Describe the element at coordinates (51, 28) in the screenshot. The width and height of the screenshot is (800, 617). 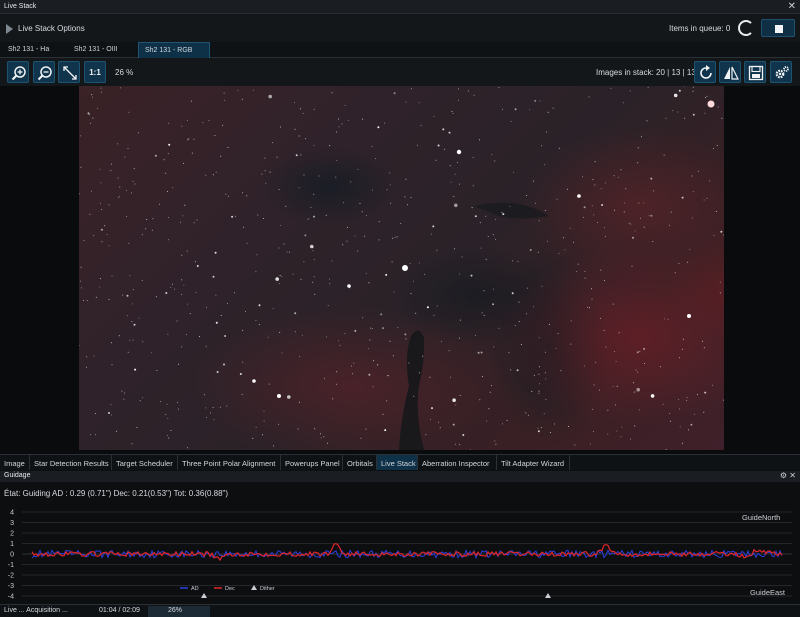
I see `live-stack-options-label: Live Stack Options` at that location.